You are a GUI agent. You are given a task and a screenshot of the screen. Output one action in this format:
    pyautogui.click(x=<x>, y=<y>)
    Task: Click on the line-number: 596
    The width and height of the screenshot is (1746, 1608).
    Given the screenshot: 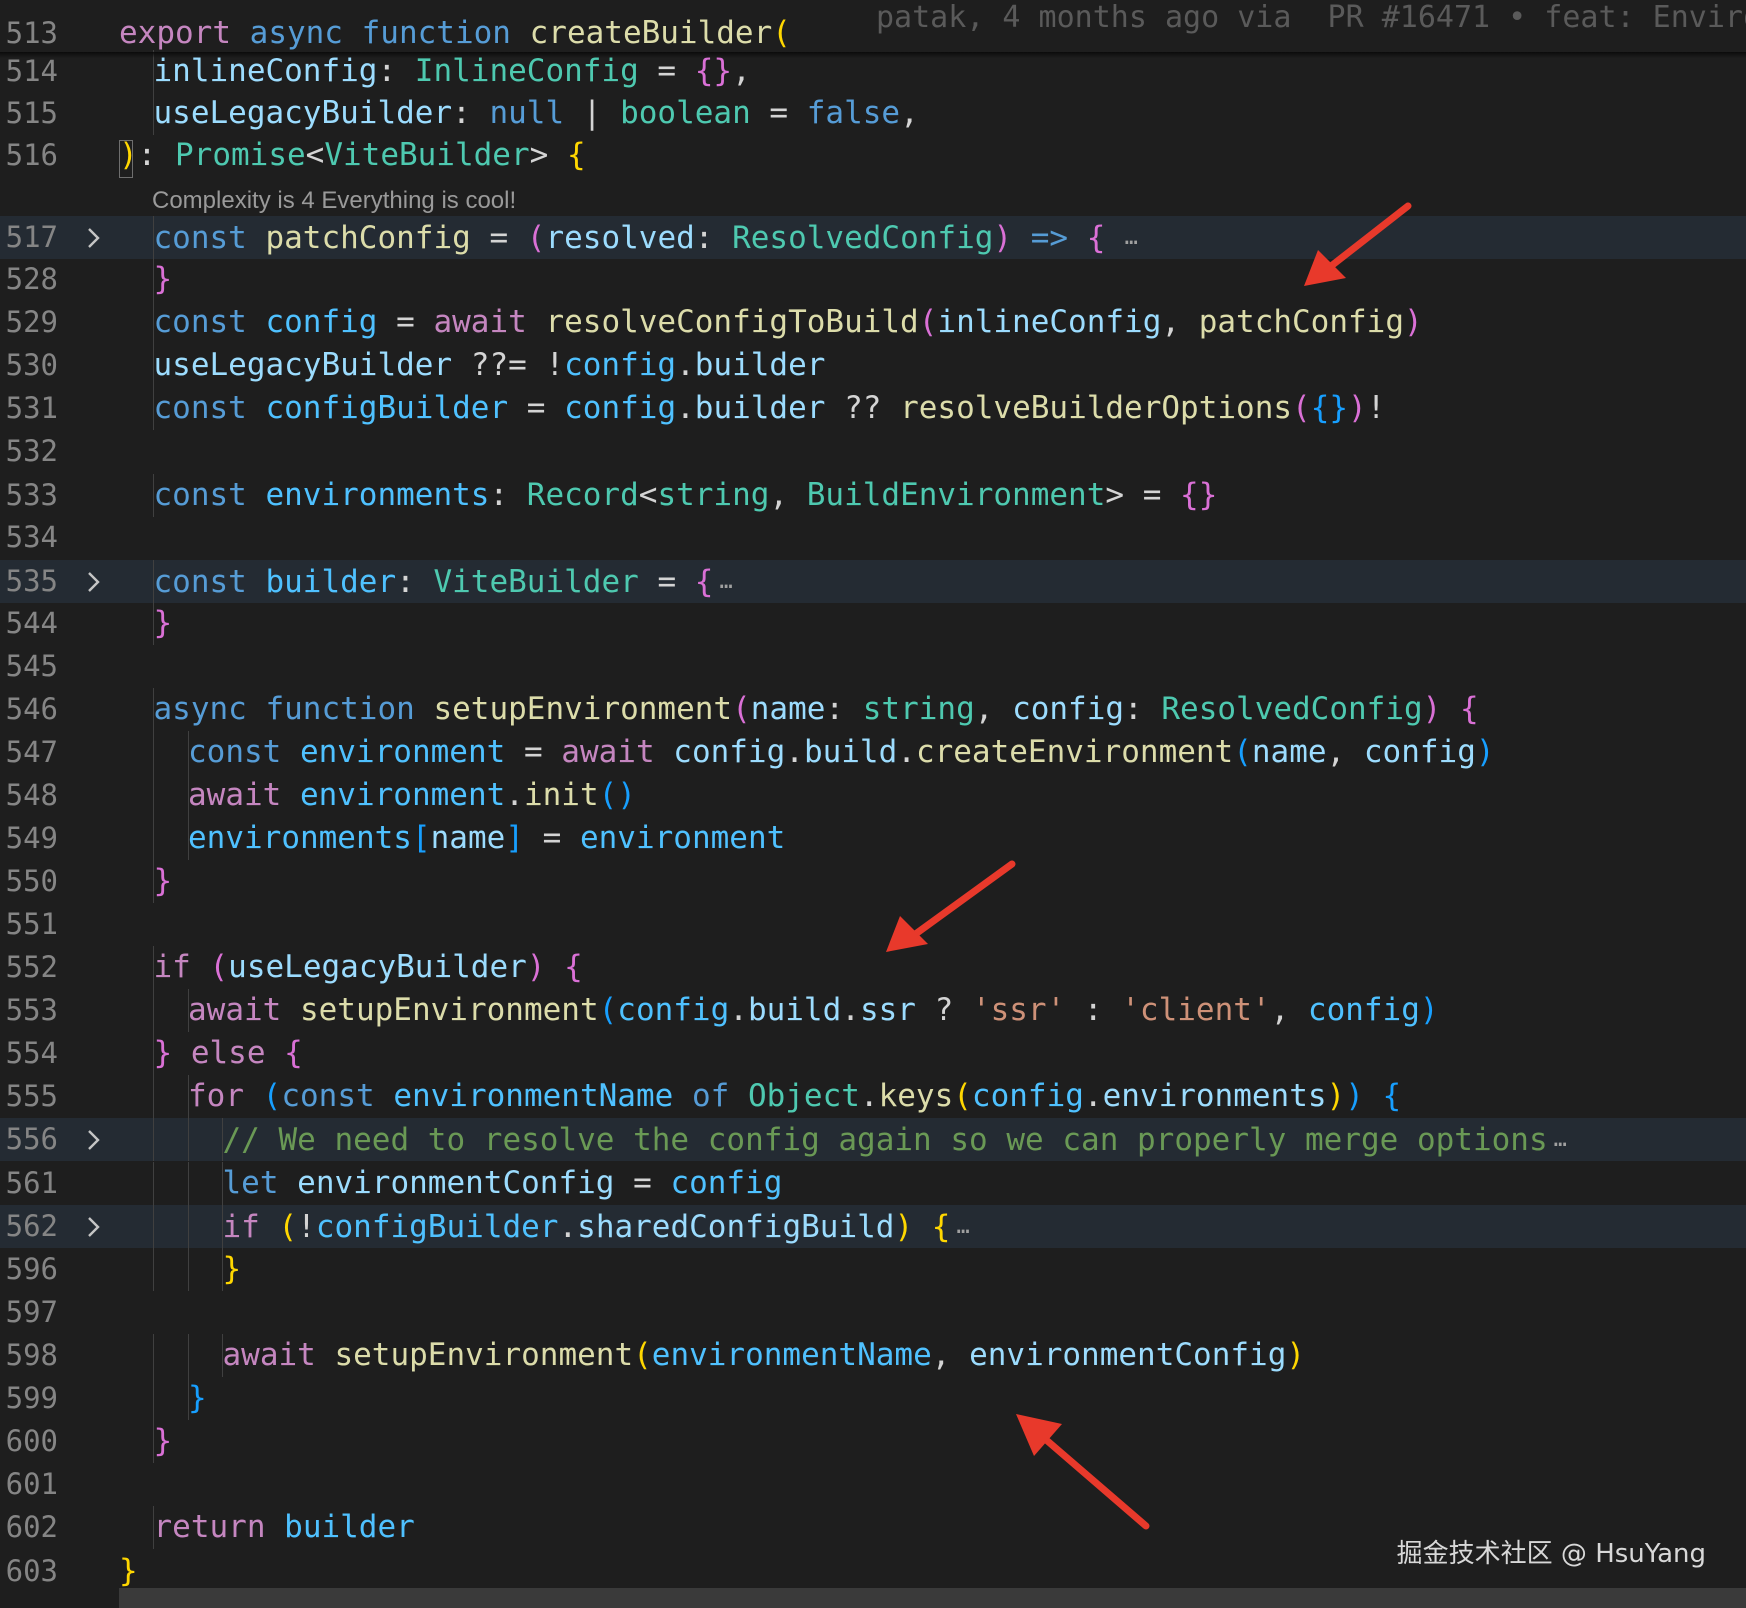 What is the action you would take?
    pyautogui.click(x=31, y=1269)
    